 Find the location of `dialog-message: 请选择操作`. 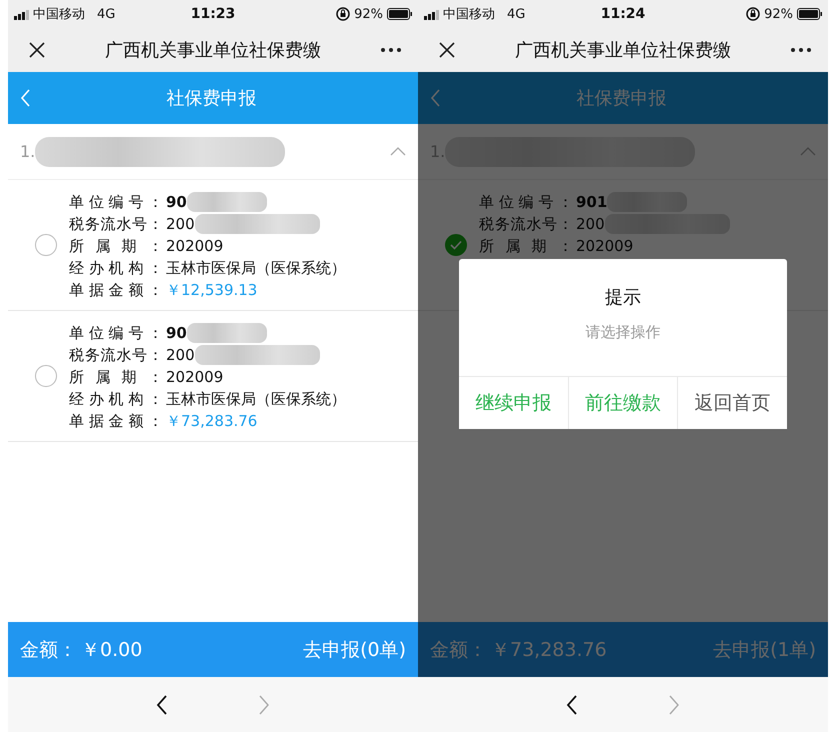

dialog-message: 请选择操作 is located at coordinates (623, 332).